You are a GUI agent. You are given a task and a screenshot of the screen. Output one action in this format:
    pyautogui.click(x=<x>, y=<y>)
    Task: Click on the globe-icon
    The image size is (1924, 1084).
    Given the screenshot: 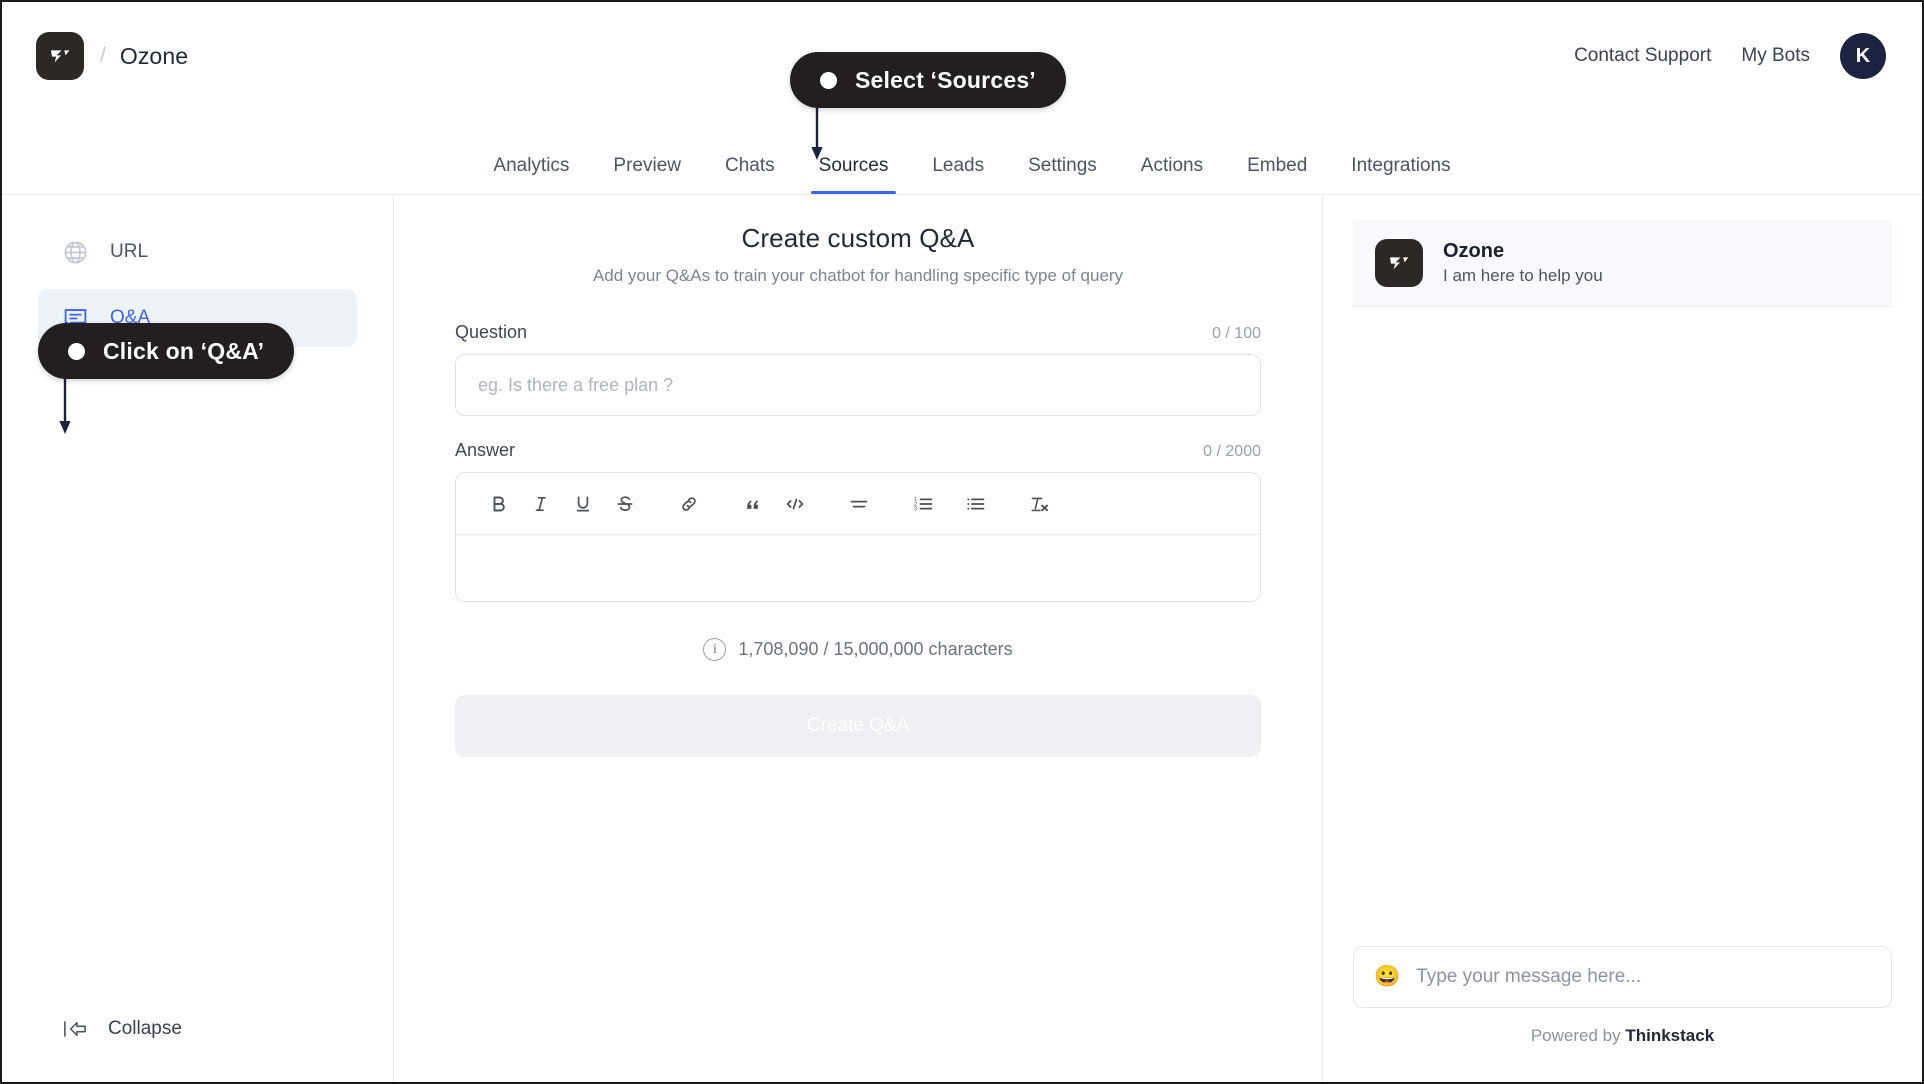 What is the action you would take?
    pyautogui.click(x=75, y=252)
    